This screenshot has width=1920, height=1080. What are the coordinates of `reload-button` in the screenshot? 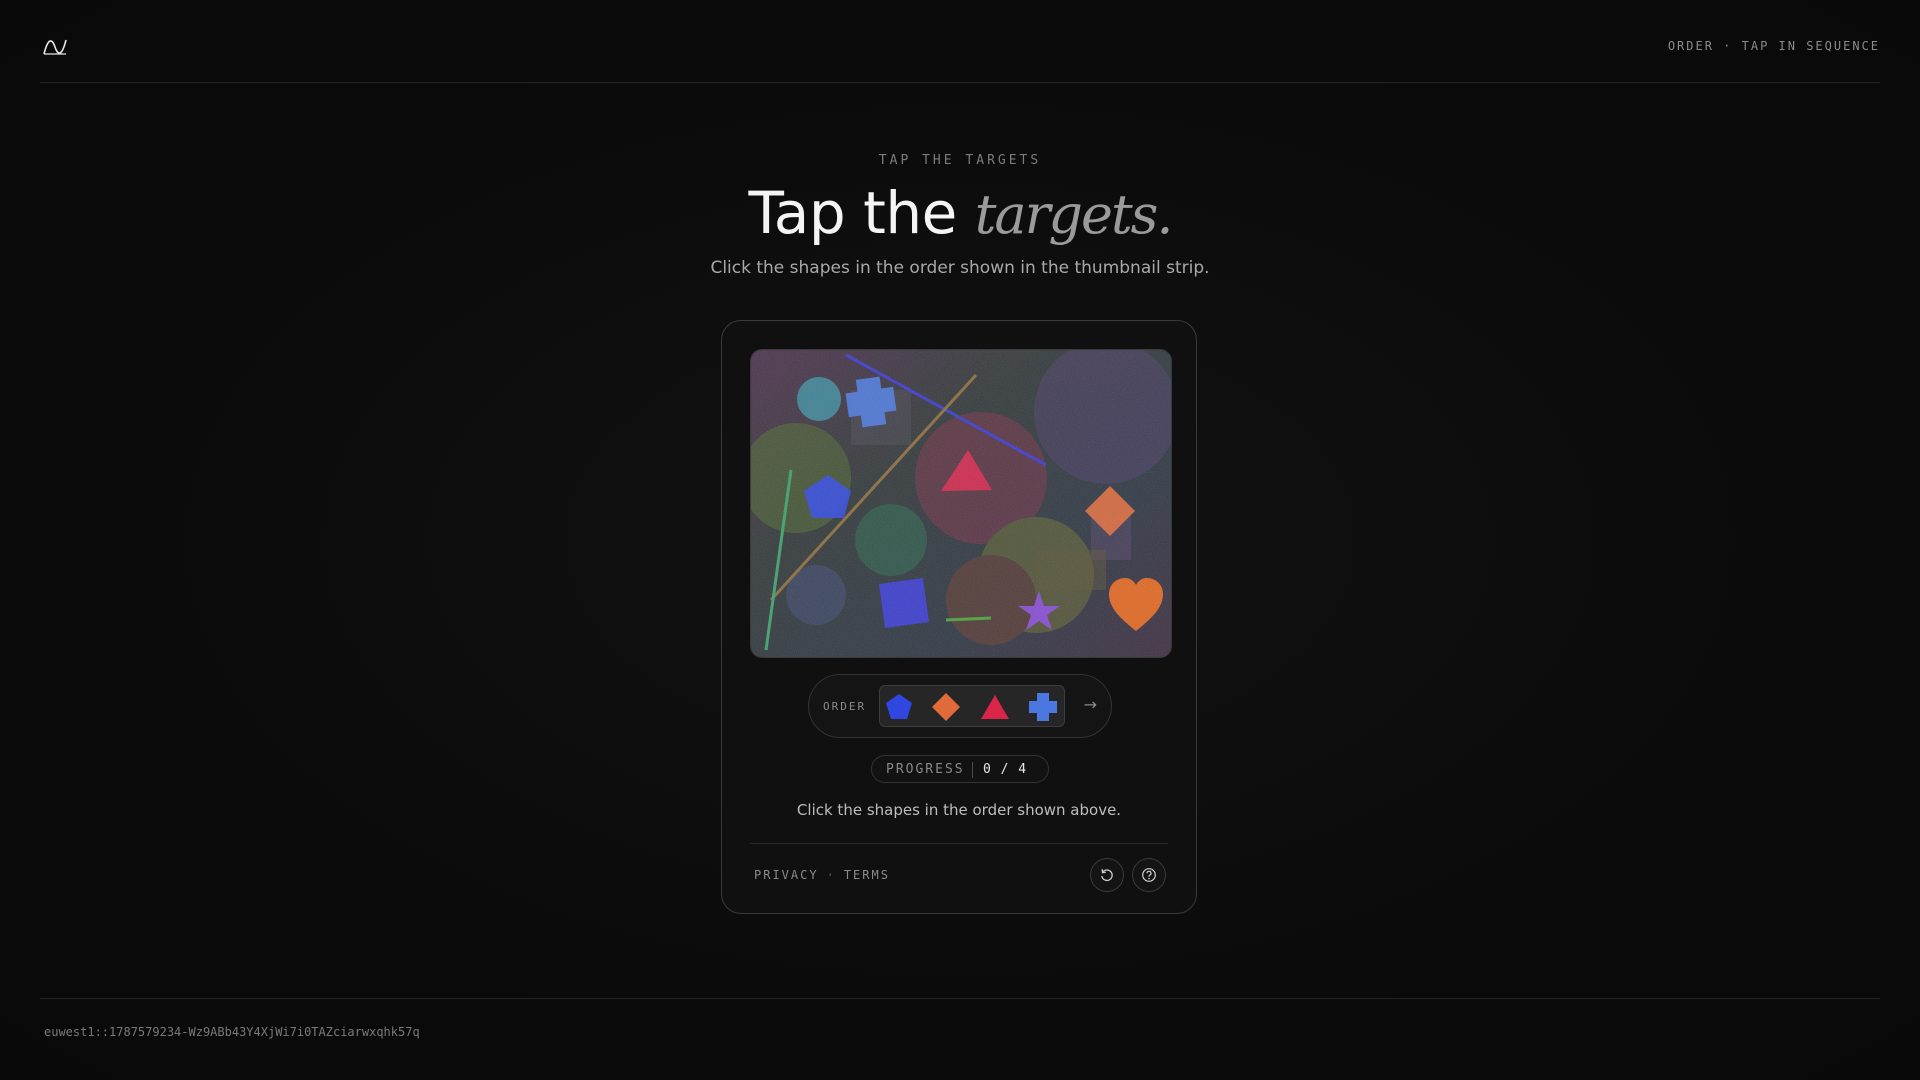 It's located at (1107, 875).